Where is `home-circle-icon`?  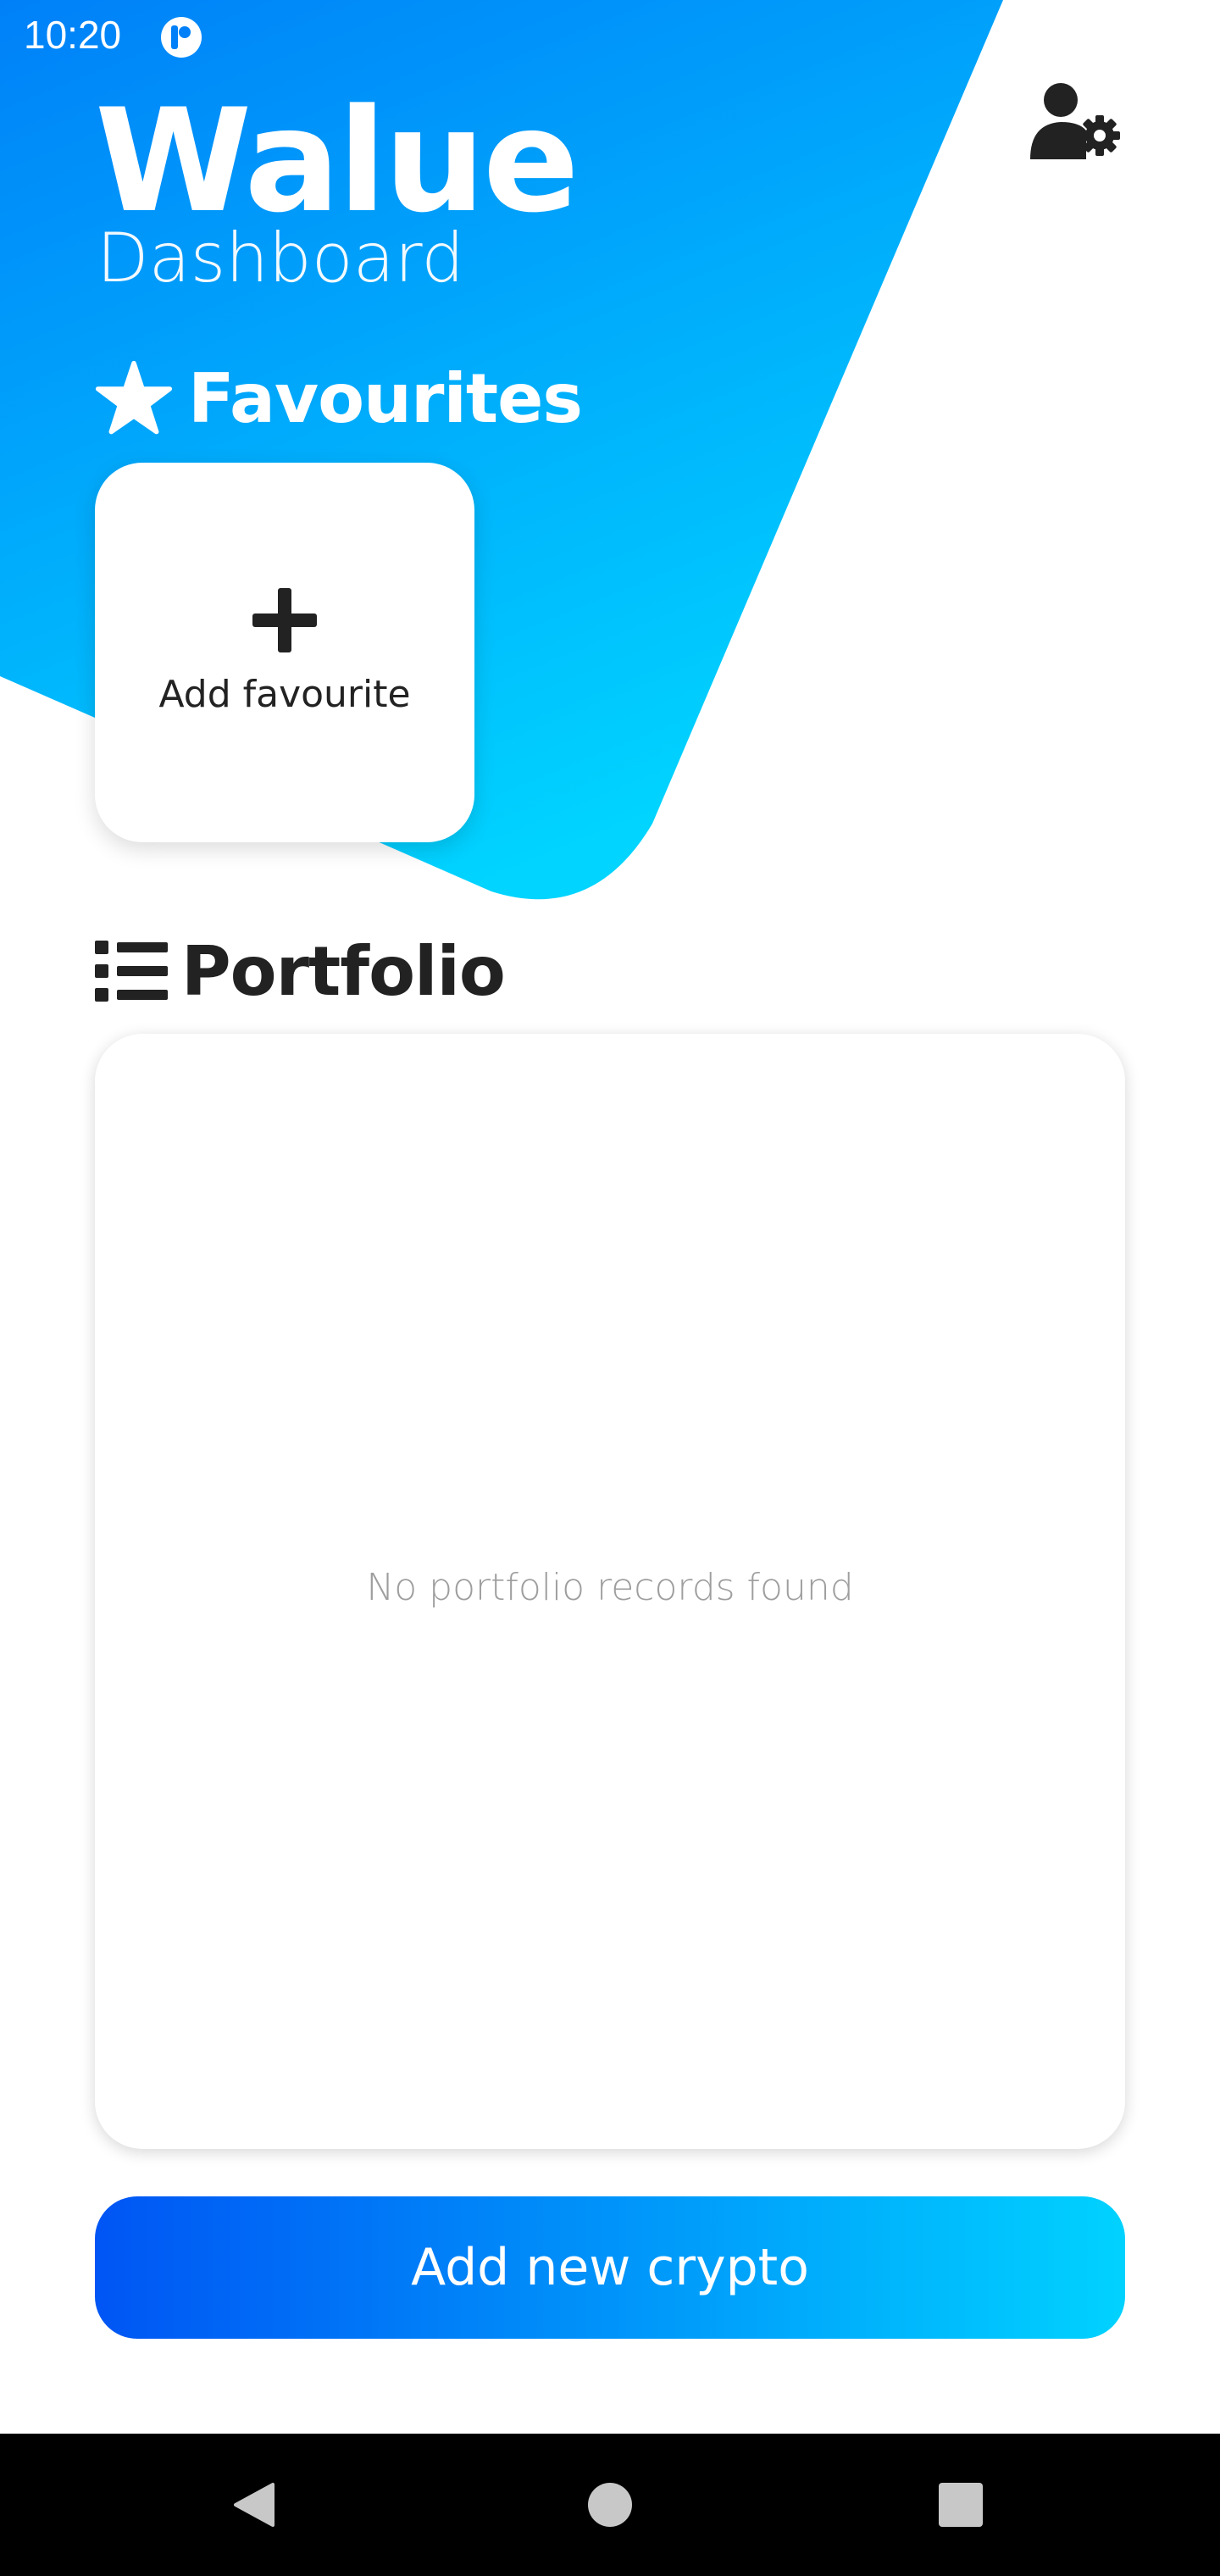
home-circle-icon is located at coordinates (610, 2505).